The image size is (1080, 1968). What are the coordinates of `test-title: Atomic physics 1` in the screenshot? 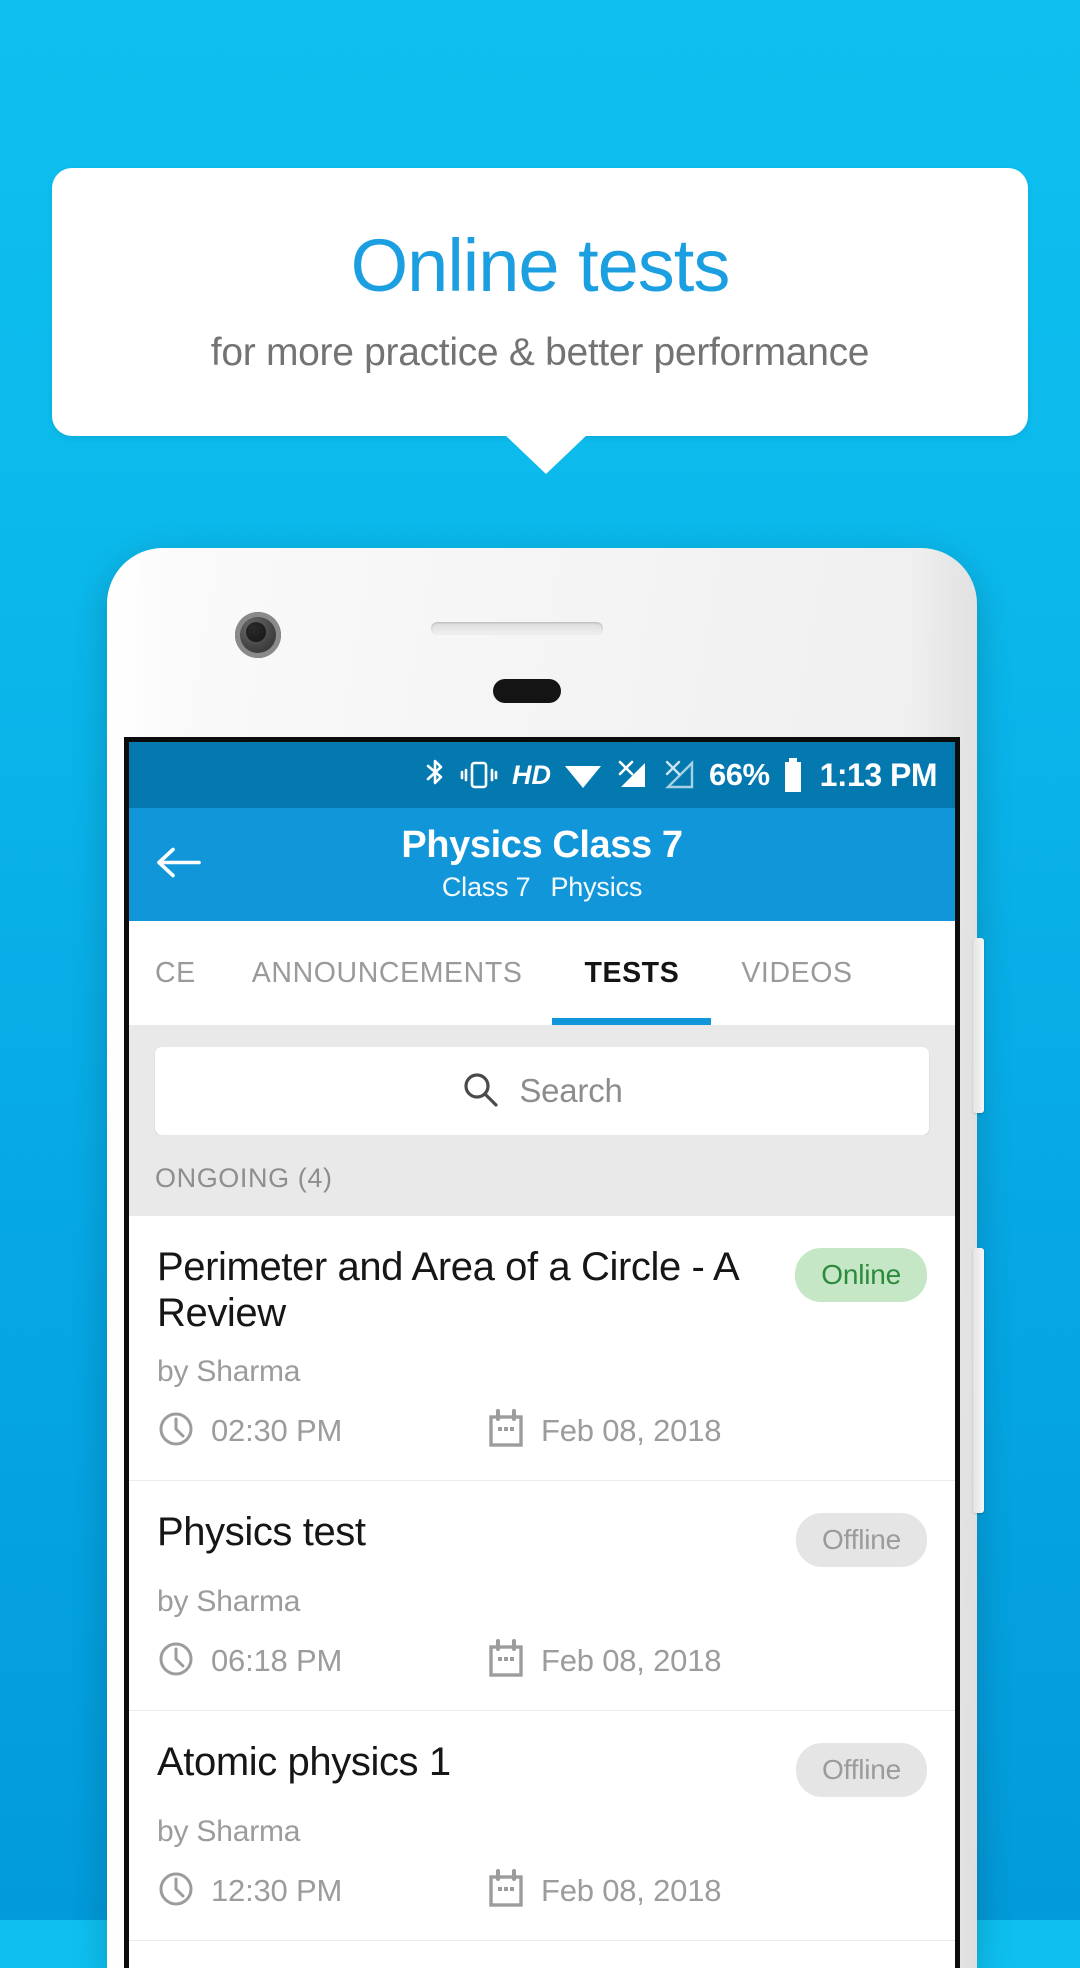 It's located at (304, 1761).